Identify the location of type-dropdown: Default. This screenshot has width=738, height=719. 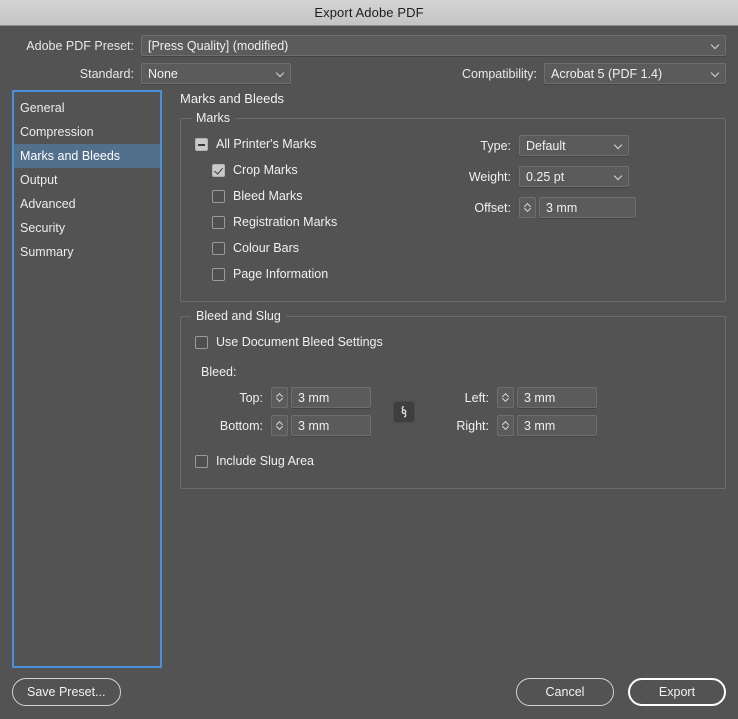
(574, 145).